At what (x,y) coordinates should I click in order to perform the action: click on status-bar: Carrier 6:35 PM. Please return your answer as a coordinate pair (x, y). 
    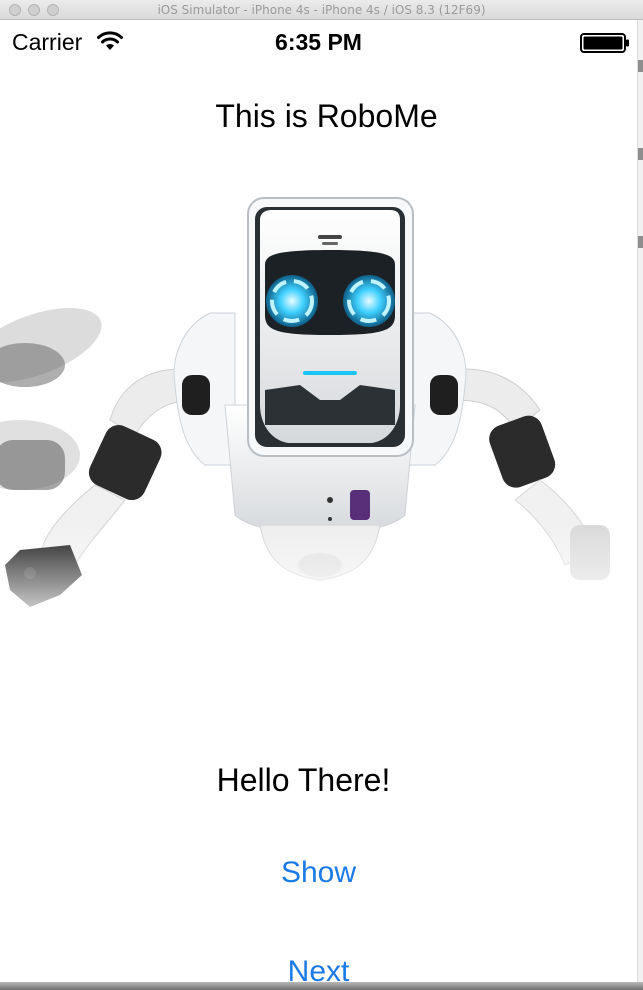
    Looking at the image, I should click on (318, 41).